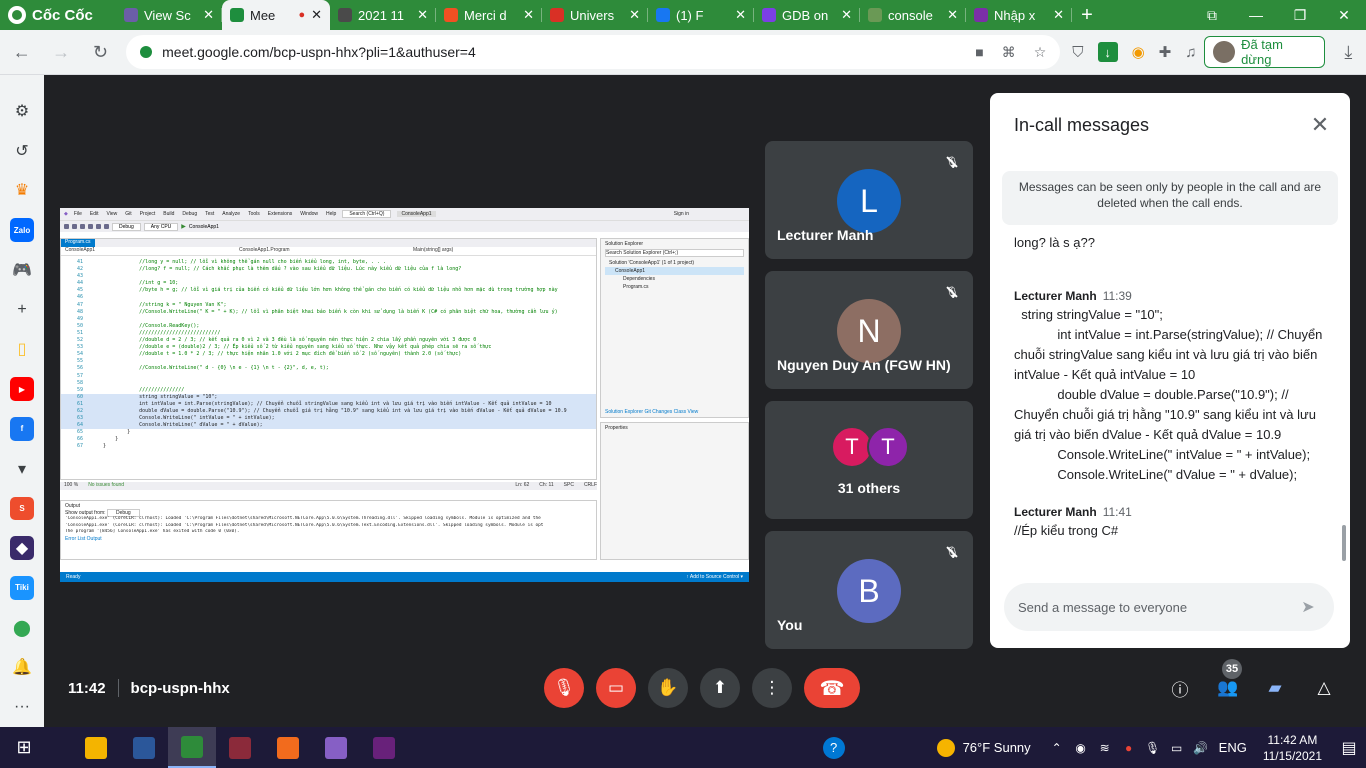 Image resolution: width=1366 pixels, height=768 pixels. Describe the element at coordinates (1057, 748) in the screenshot. I see `chevron-up-icon: ⌃` at that location.